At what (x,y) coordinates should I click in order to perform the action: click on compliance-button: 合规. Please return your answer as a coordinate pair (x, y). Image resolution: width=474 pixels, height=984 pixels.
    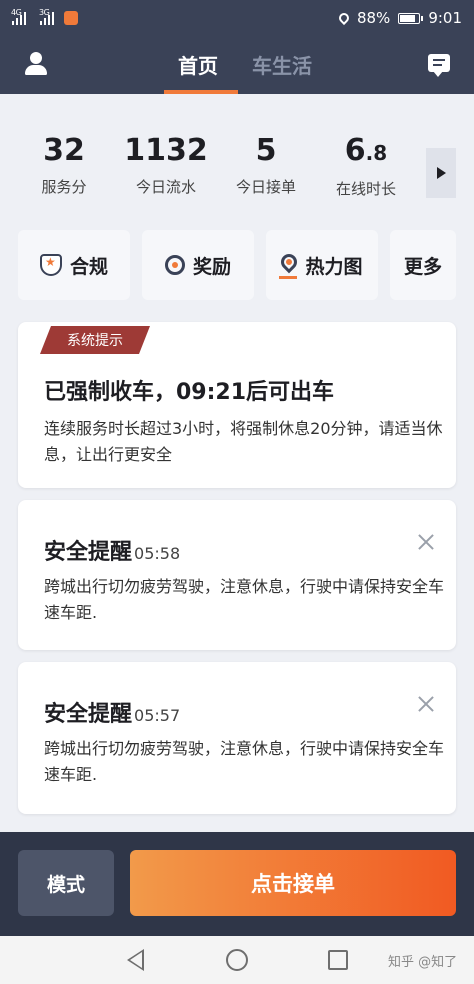
    Looking at the image, I should click on (74, 265).